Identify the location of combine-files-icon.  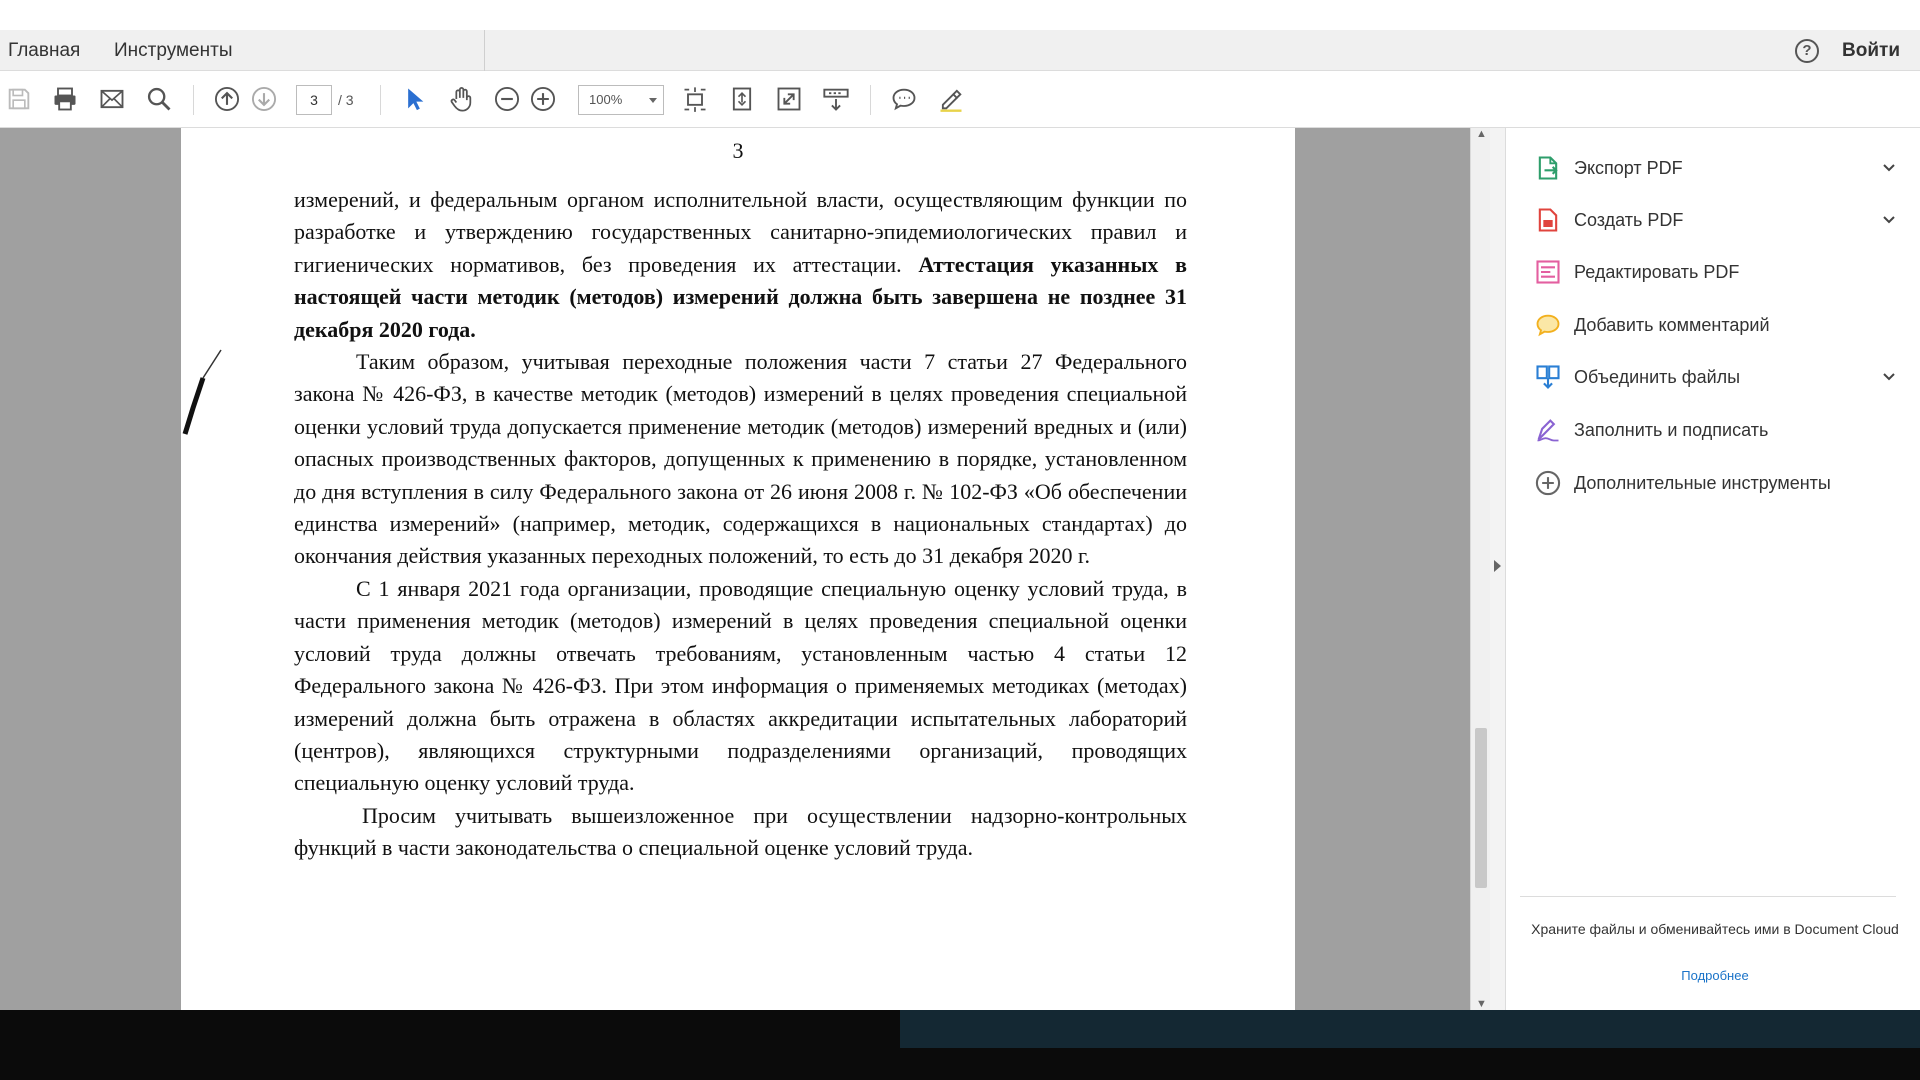
(1548, 377).